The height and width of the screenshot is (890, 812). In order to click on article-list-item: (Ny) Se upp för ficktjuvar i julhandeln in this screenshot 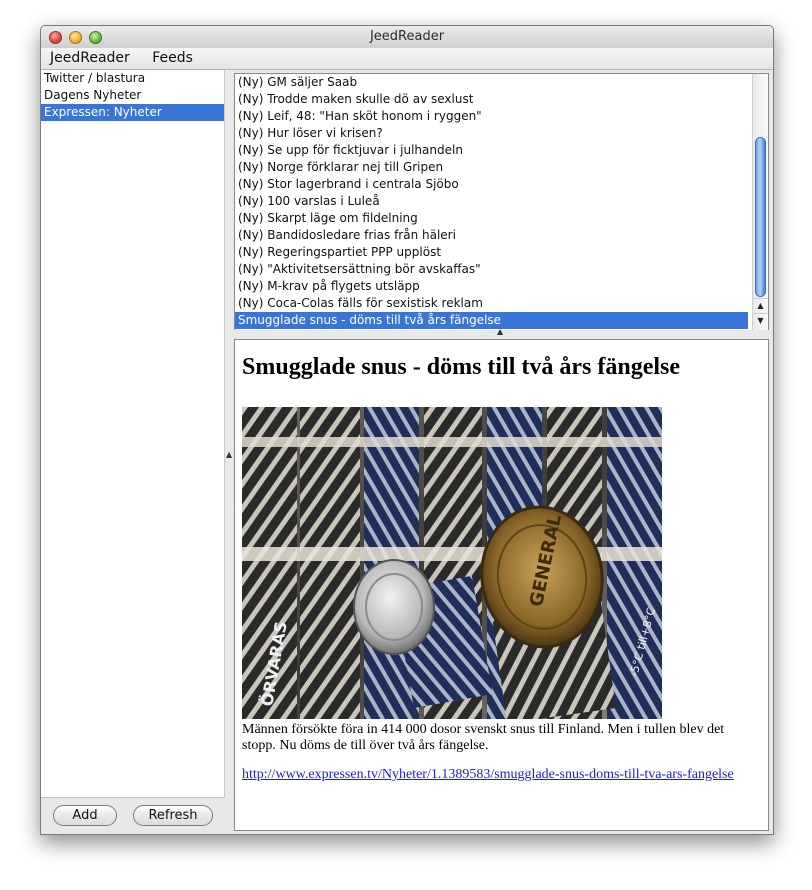, I will do `click(491, 150)`.